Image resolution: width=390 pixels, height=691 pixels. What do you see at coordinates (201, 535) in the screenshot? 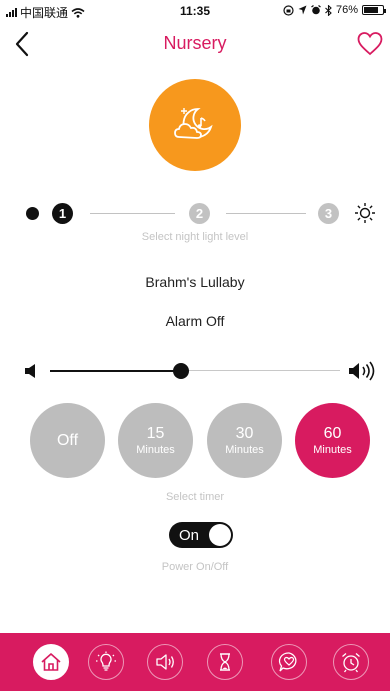
I see `power-toggle: On` at bounding box center [201, 535].